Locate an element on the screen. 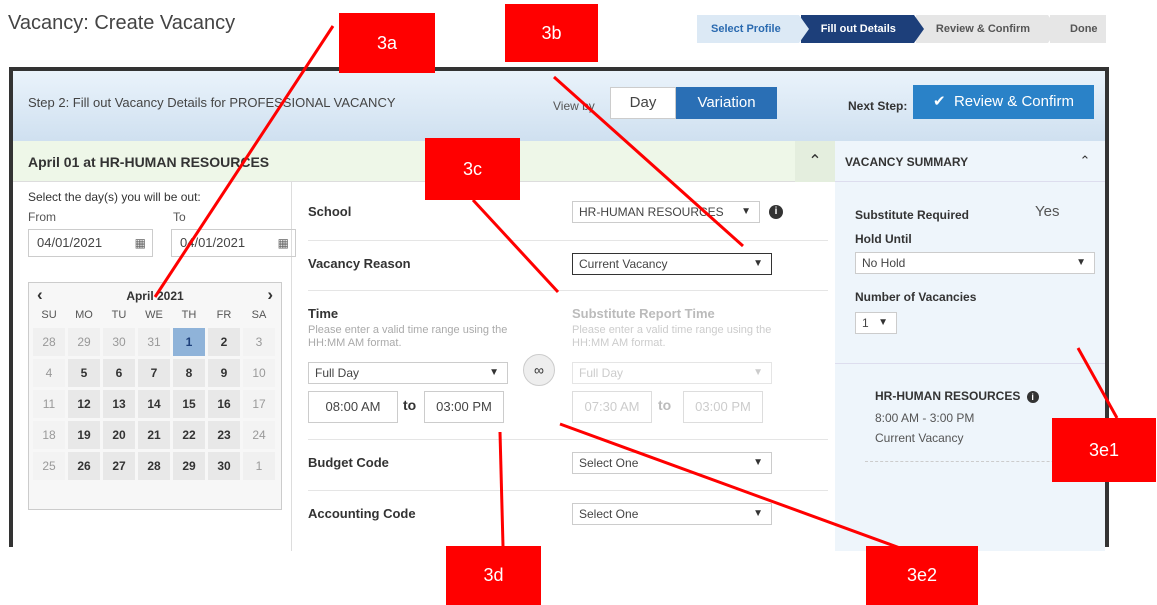  step-select-profile: Select Profile is located at coordinates (753, 29).